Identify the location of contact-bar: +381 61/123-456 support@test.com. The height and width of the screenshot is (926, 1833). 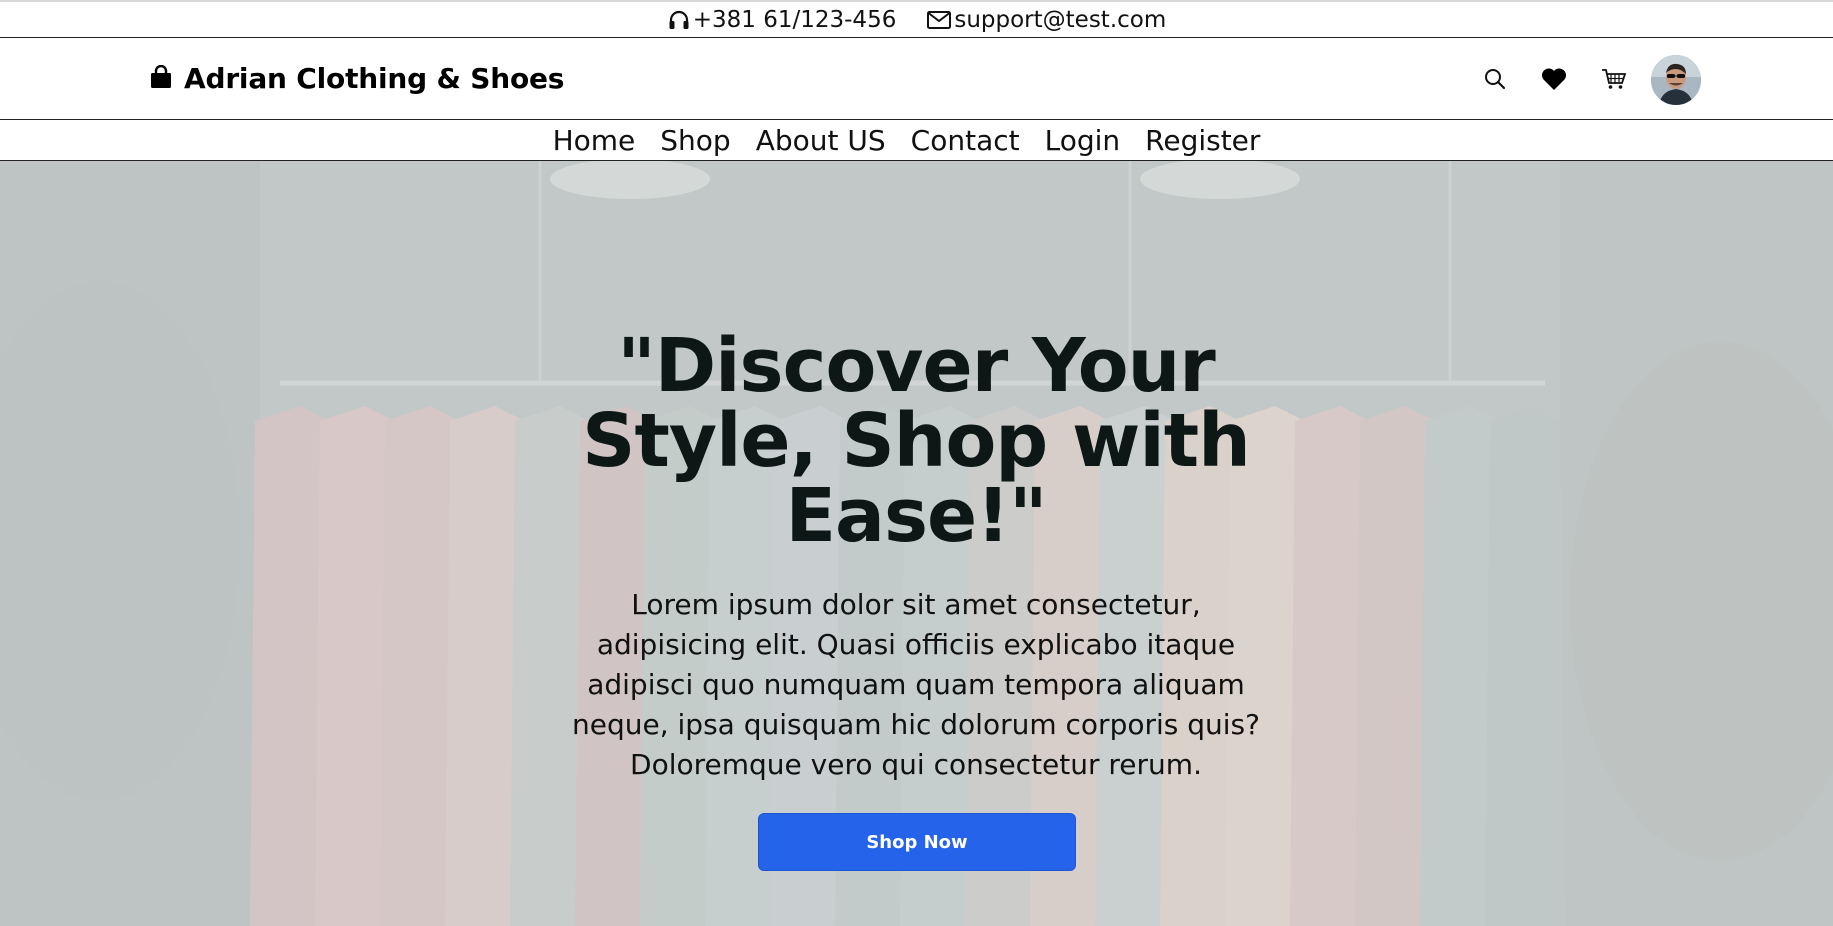
(916, 19).